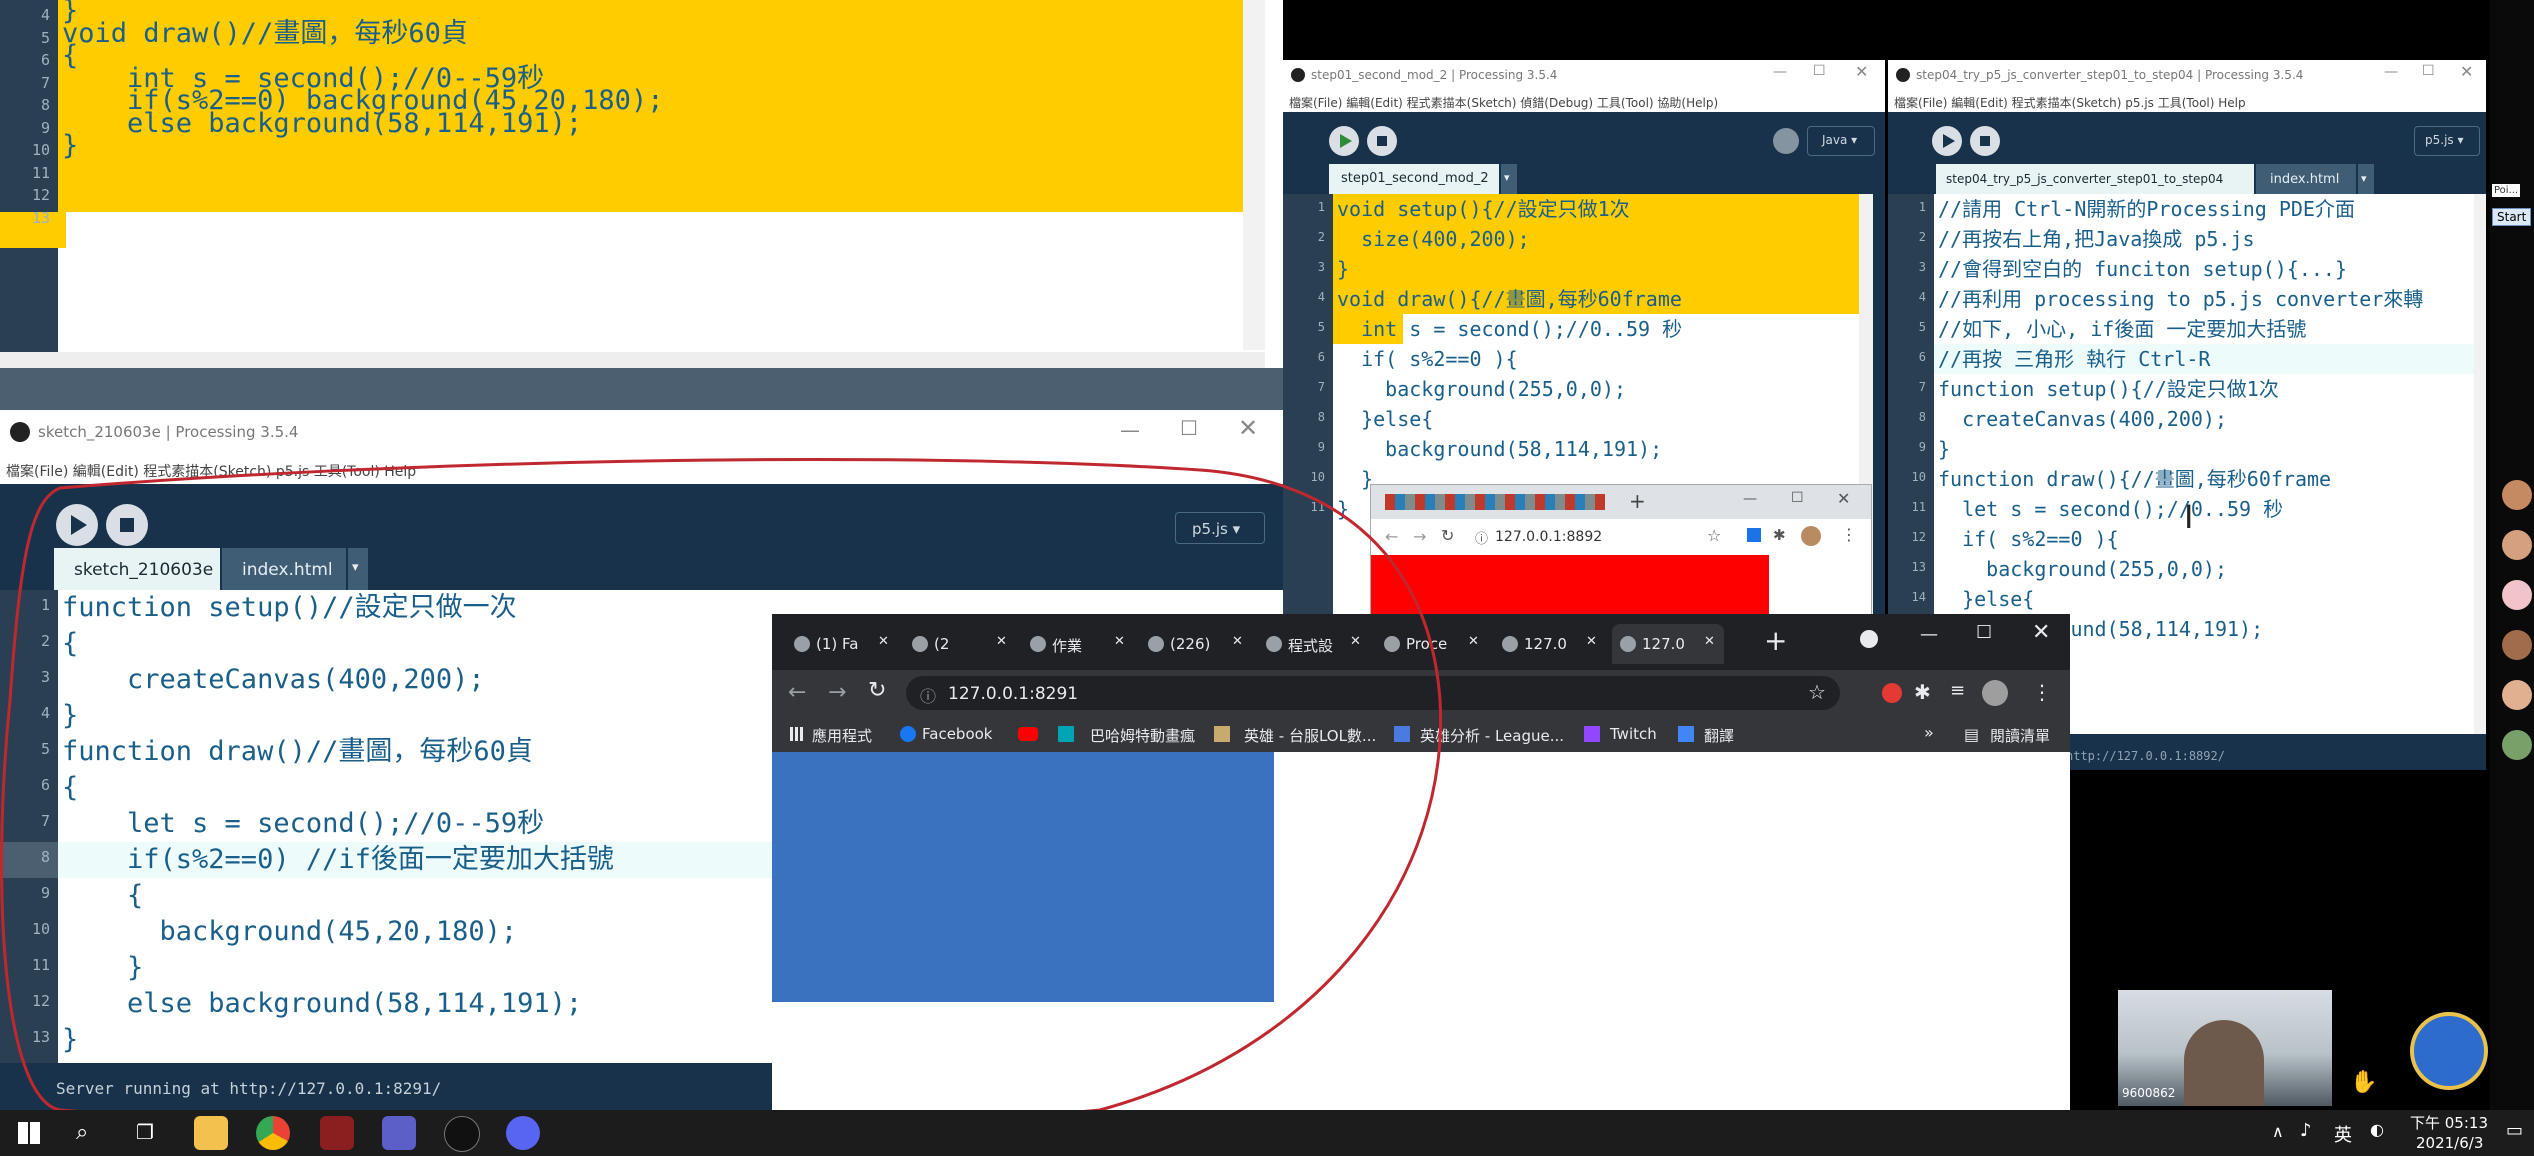 The width and height of the screenshot is (2534, 1156). Describe the element at coordinates (2306, 1130) in the screenshot. I see `volume-icon: ♪` at that location.